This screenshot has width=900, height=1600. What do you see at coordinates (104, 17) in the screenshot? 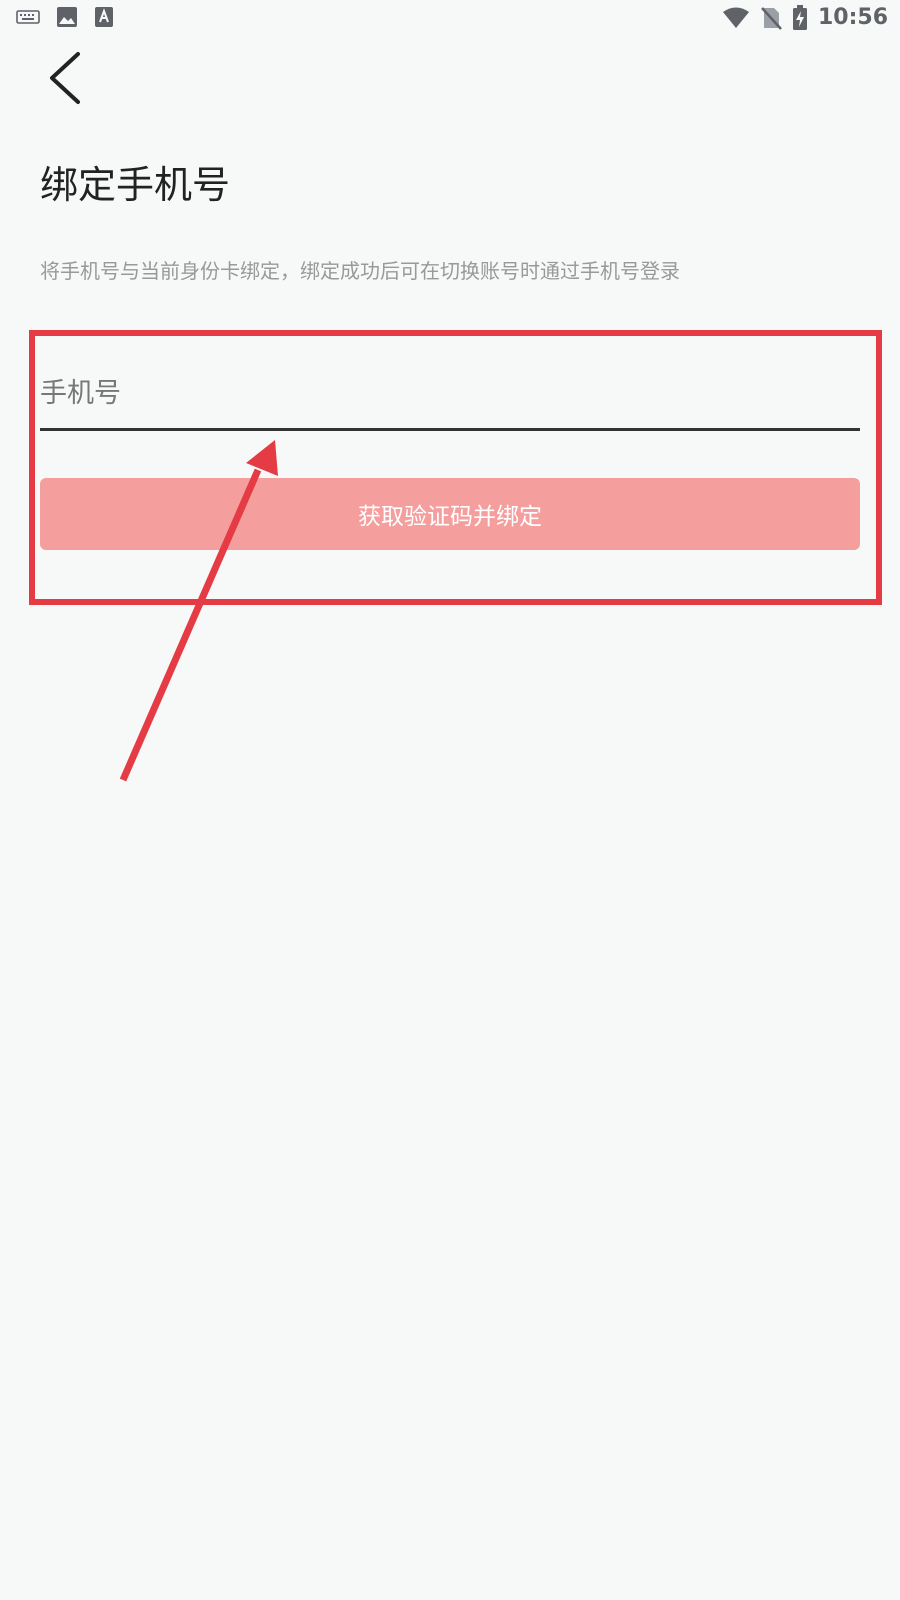
I see `font-icon` at bounding box center [104, 17].